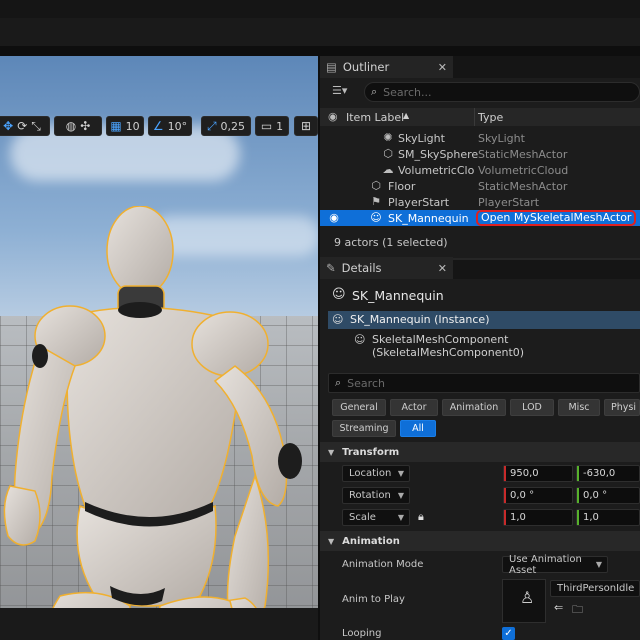  I want to click on coordinate-group: ◍ ✣, so click(78, 126).